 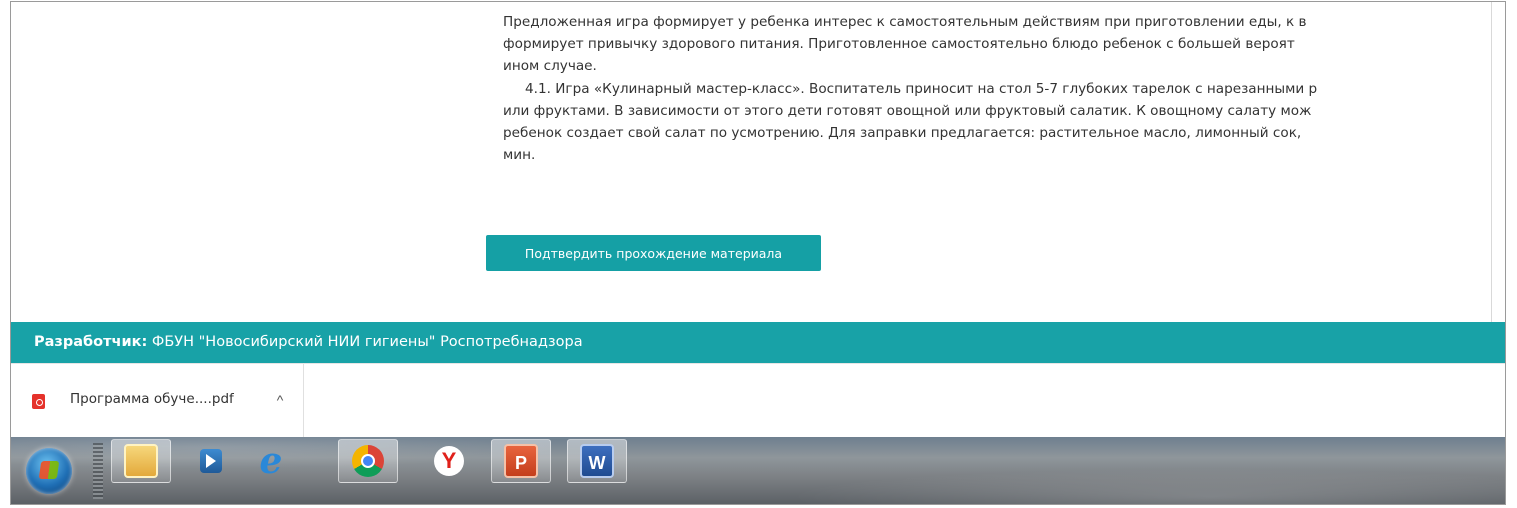 I want to click on download-item: Программа обуче....pdf ^, so click(x=157, y=401).